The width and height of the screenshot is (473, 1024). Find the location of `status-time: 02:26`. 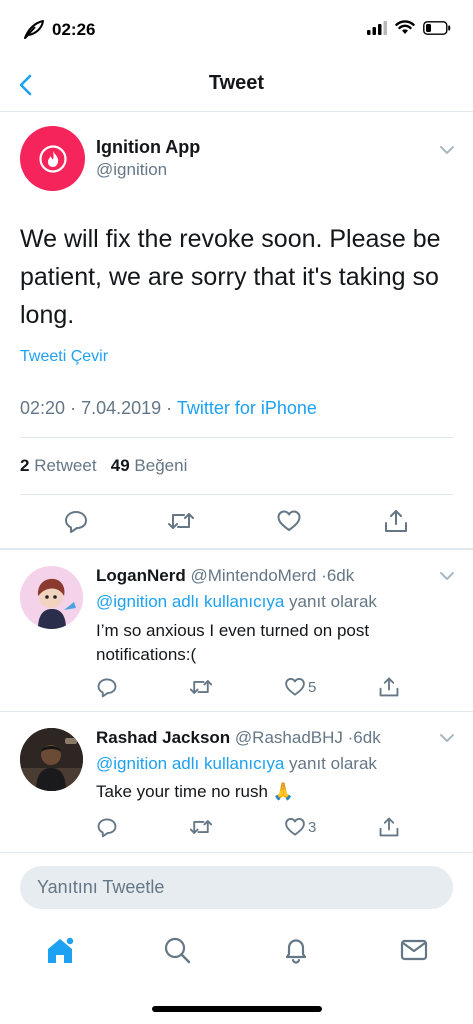

status-time: 02:26 is located at coordinates (74, 29).